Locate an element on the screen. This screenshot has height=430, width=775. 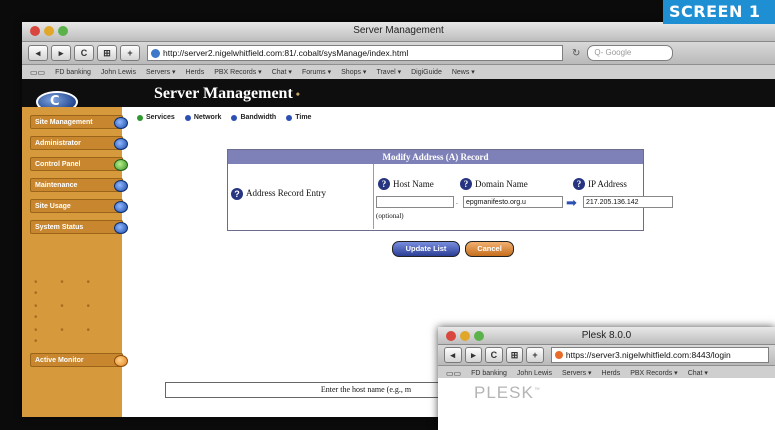
sidebar-item-site-usage: Site Usage is located at coordinates (79, 206).